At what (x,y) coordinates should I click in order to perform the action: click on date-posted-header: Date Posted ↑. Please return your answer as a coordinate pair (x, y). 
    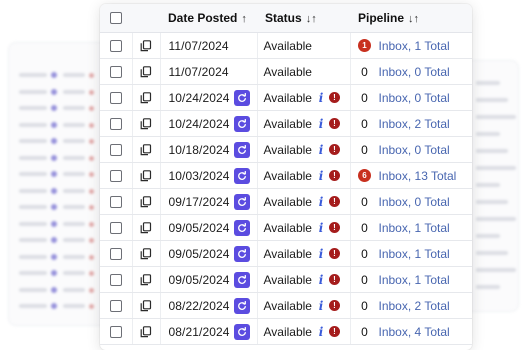
    Looking at the image, I should click on (208, 18).